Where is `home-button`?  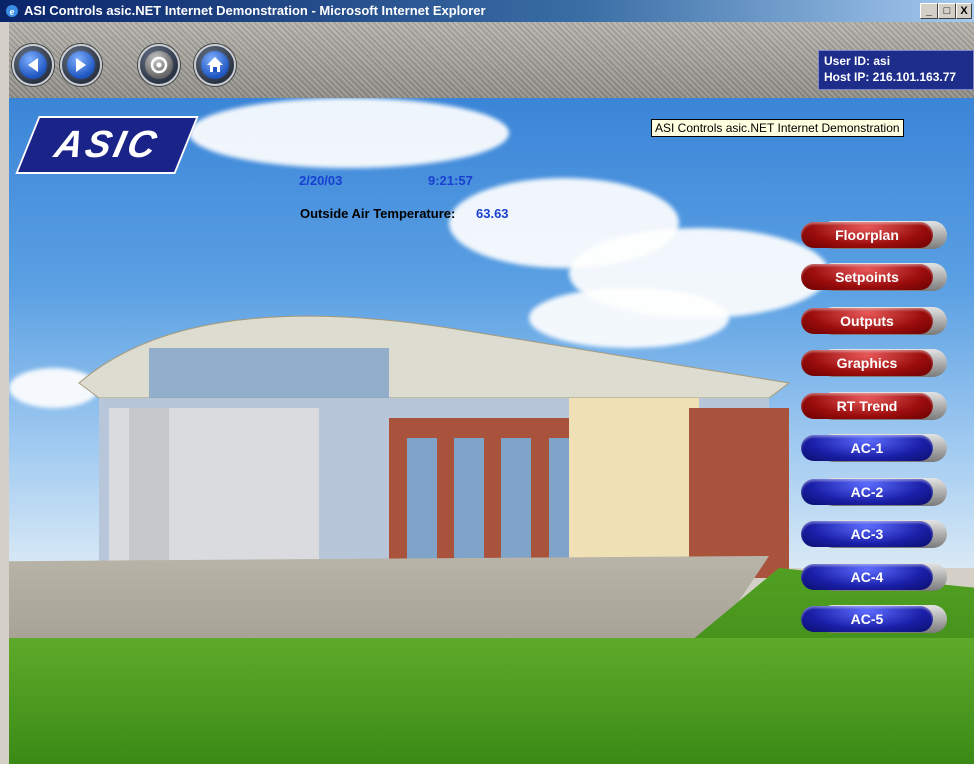
home-button is located at coordinates (215, 65).